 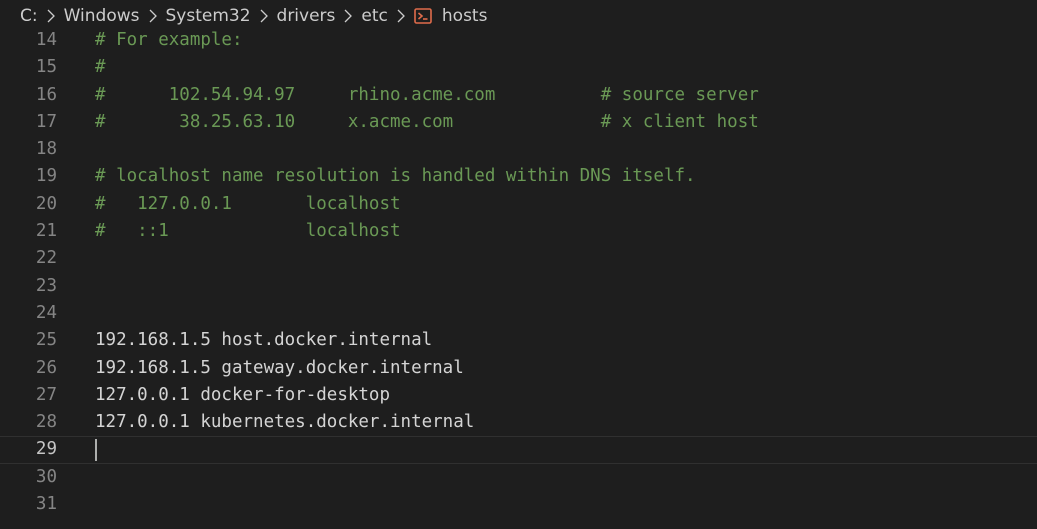 I want to click on editor-line: 14 # For example:, so click(x=518, y=40).